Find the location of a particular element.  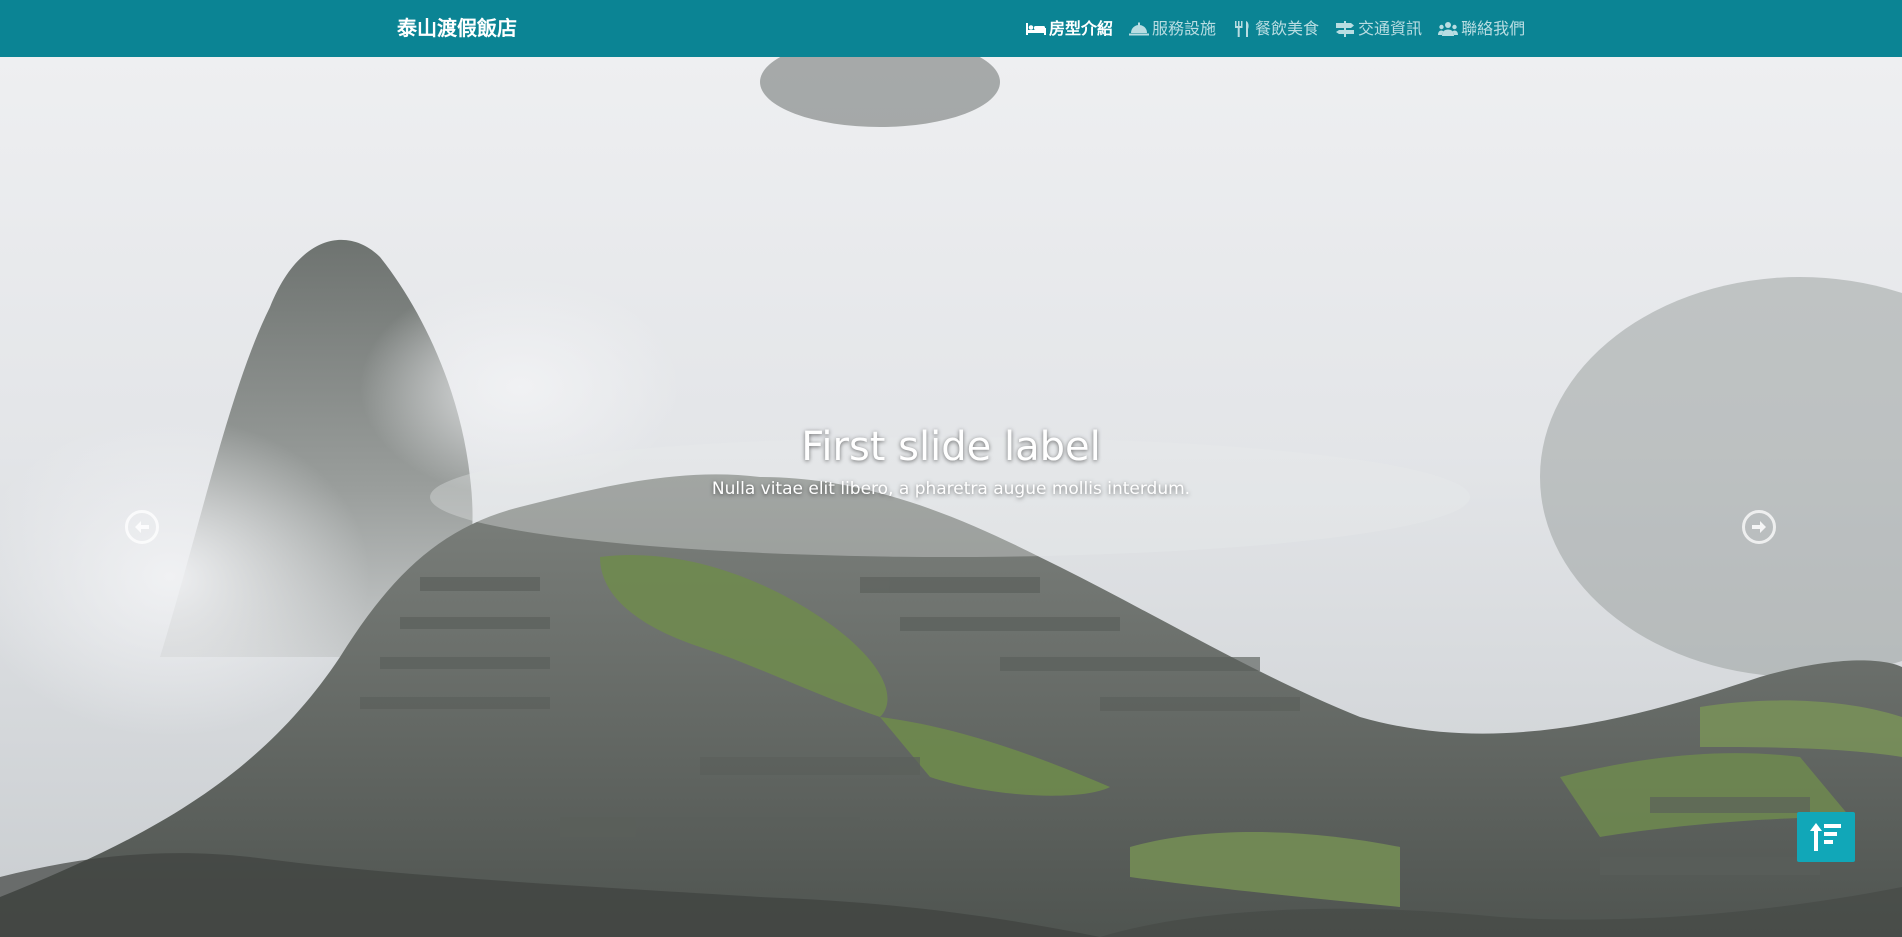

nav-menu: 房型介紹 服務設施 餐飲美食 交通資訊 聯絡我們 is located at coordinates (1275, 29).